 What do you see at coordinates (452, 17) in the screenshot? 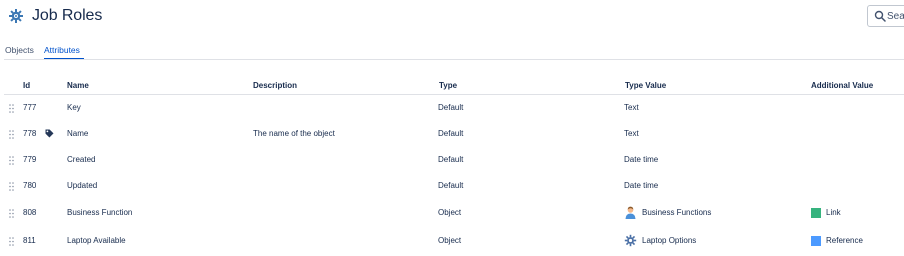
I see `page-header: Job Roles` at bounding box center [452, 17].